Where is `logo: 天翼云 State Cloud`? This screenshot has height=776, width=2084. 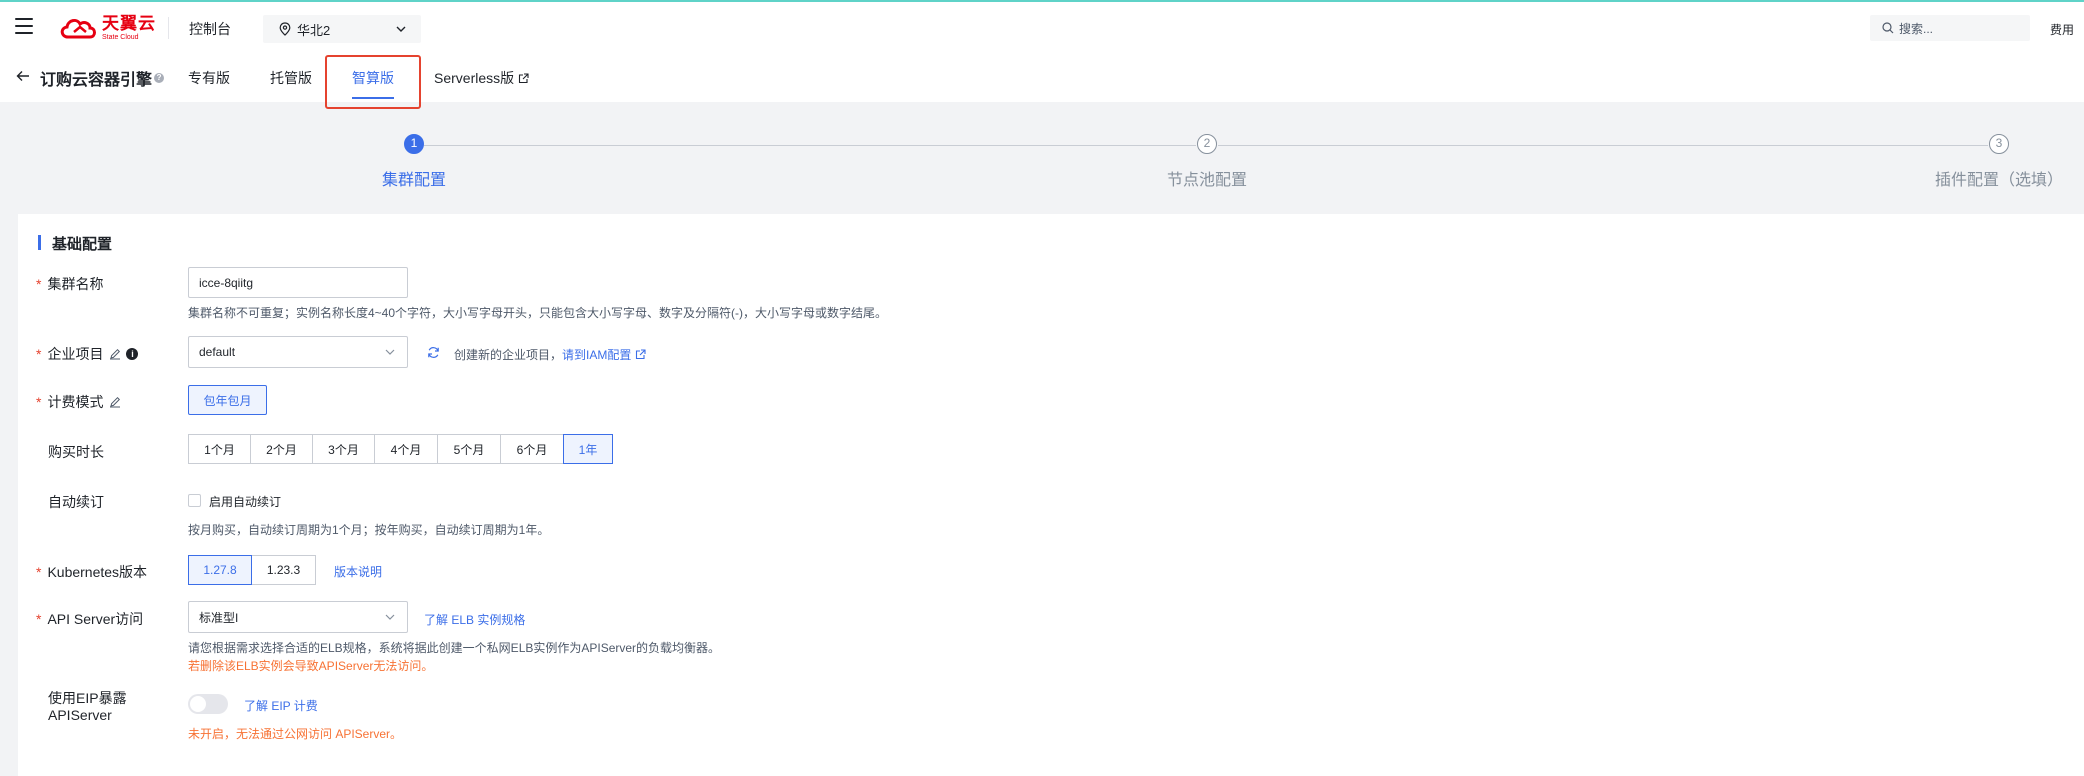
logo: 天翼云 State Cloud is located at coordinates (107, 28).